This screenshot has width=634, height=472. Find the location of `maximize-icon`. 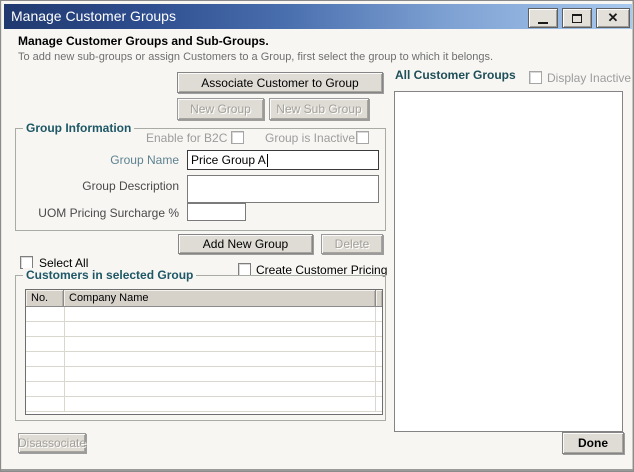

maximize-icon is located at coordinates (577, 18).